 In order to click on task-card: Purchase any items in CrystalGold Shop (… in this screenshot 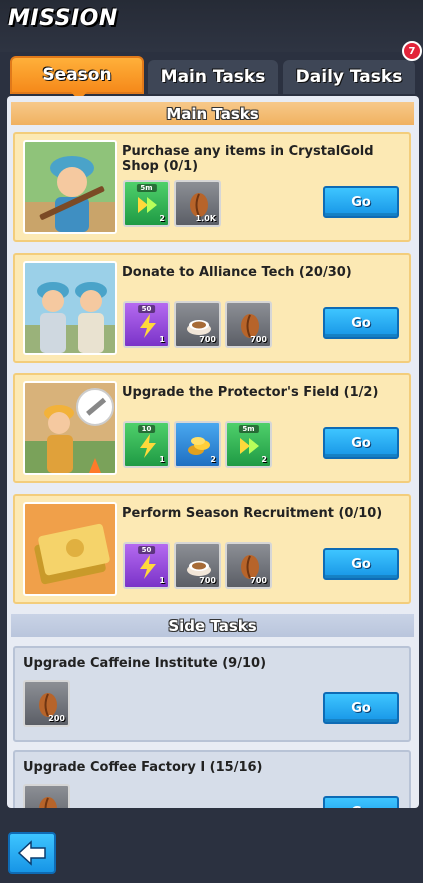, I will do `click(212, 187)`.